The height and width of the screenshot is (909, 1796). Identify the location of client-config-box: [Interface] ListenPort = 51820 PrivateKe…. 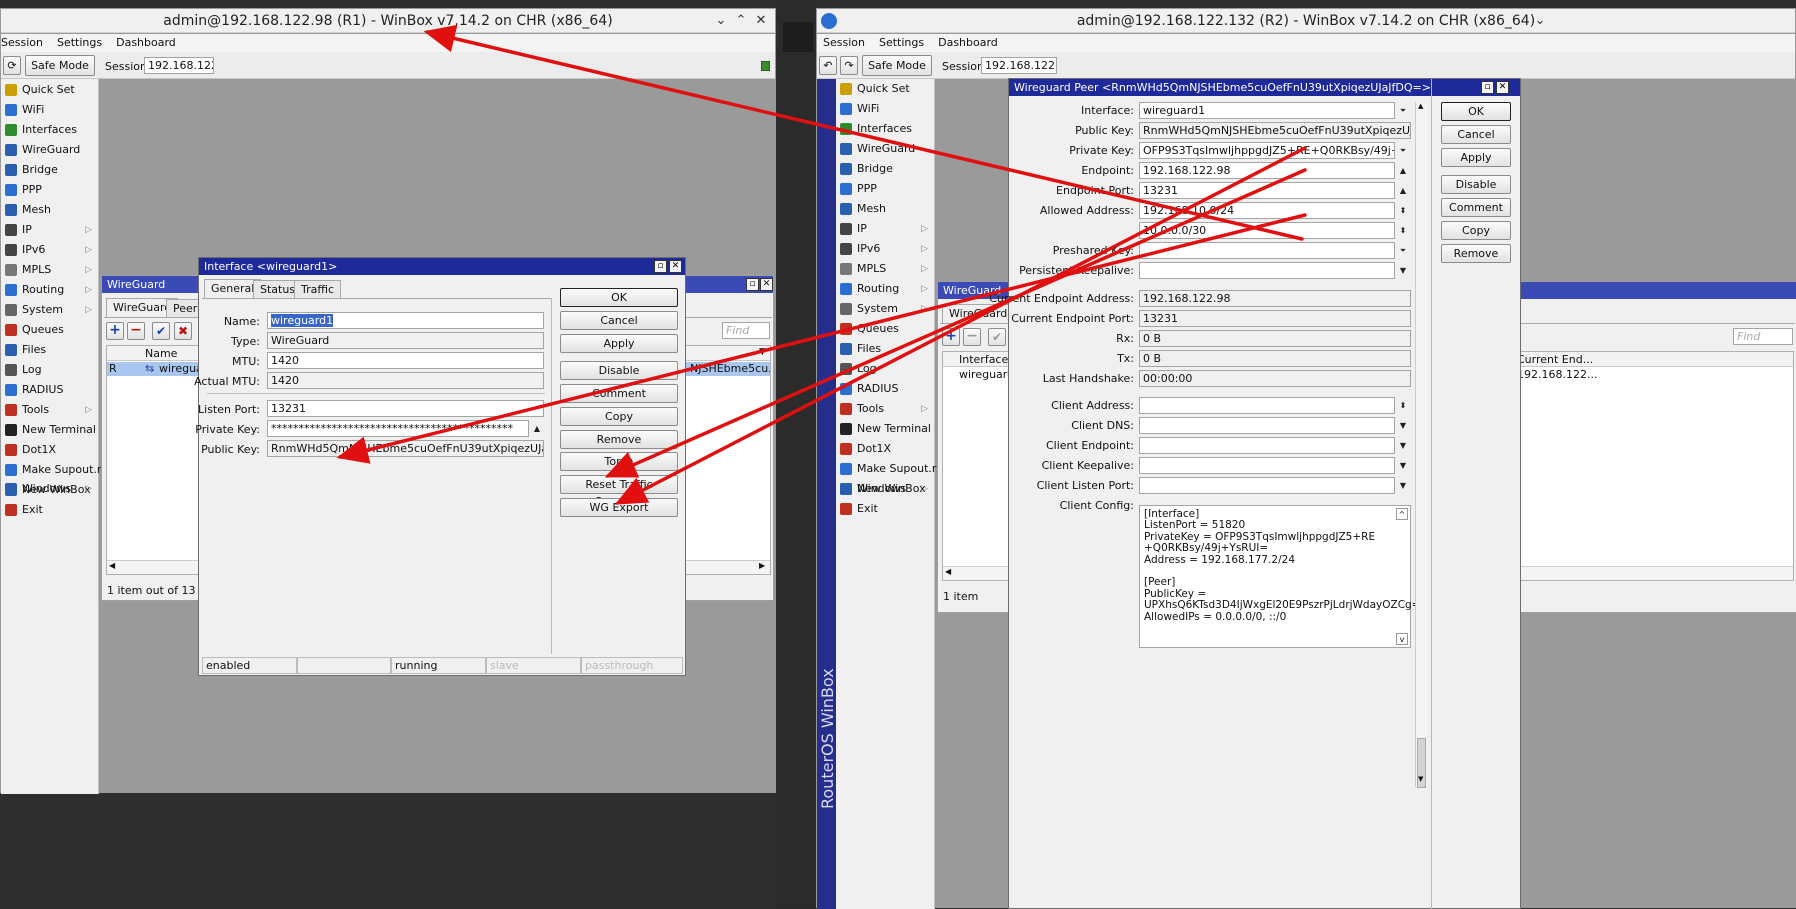
(1280, 576).